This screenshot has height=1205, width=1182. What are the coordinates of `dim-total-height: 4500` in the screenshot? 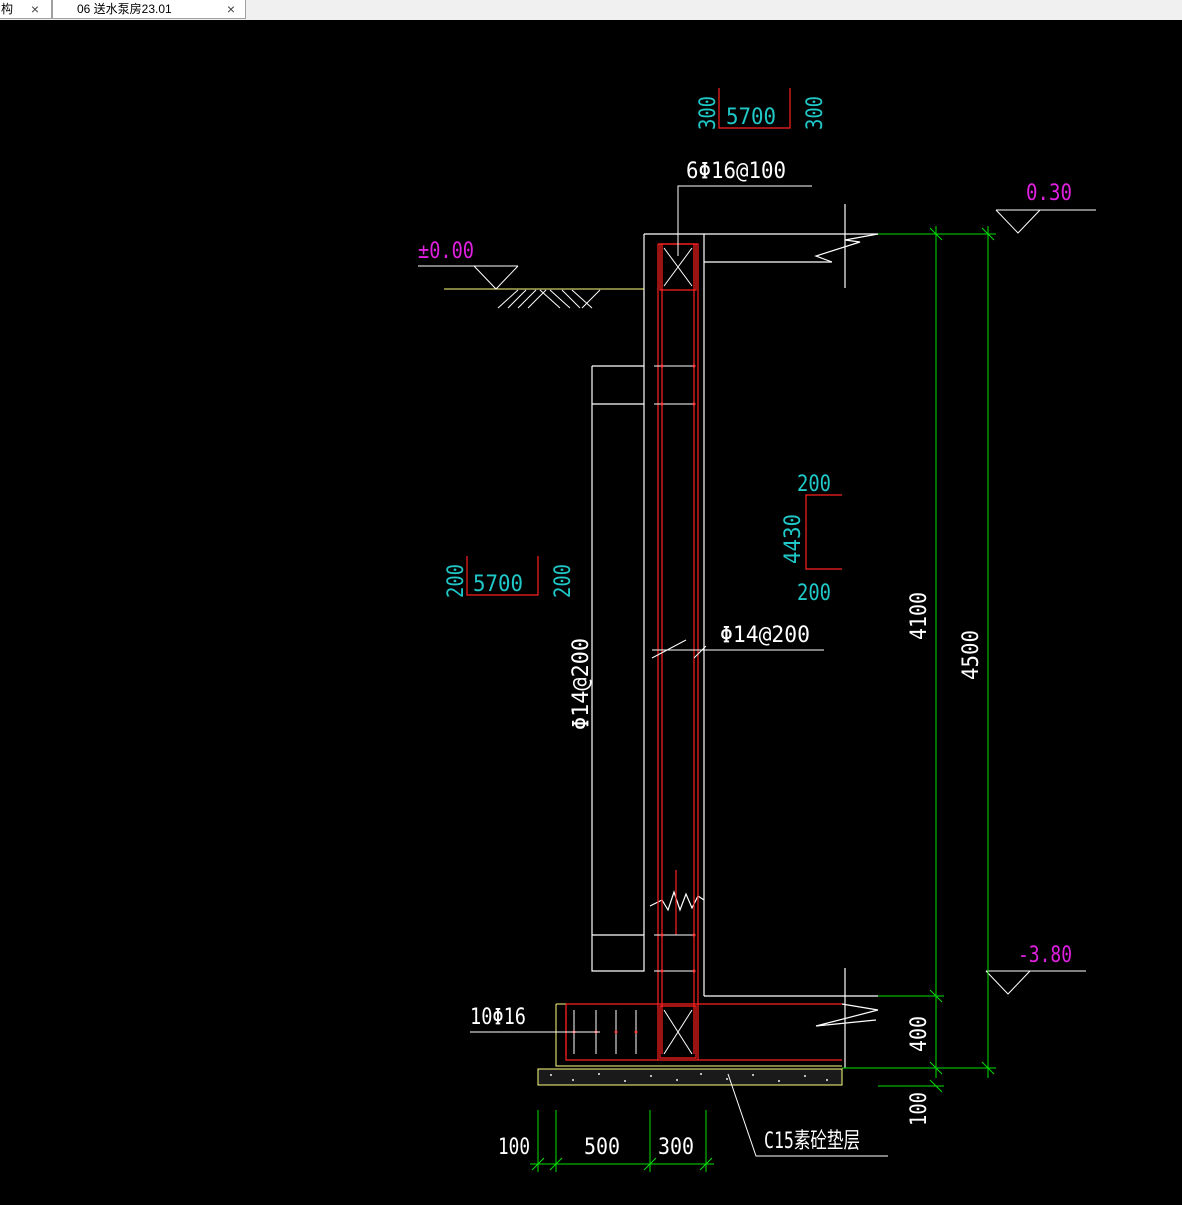 It's located at (971, 655).